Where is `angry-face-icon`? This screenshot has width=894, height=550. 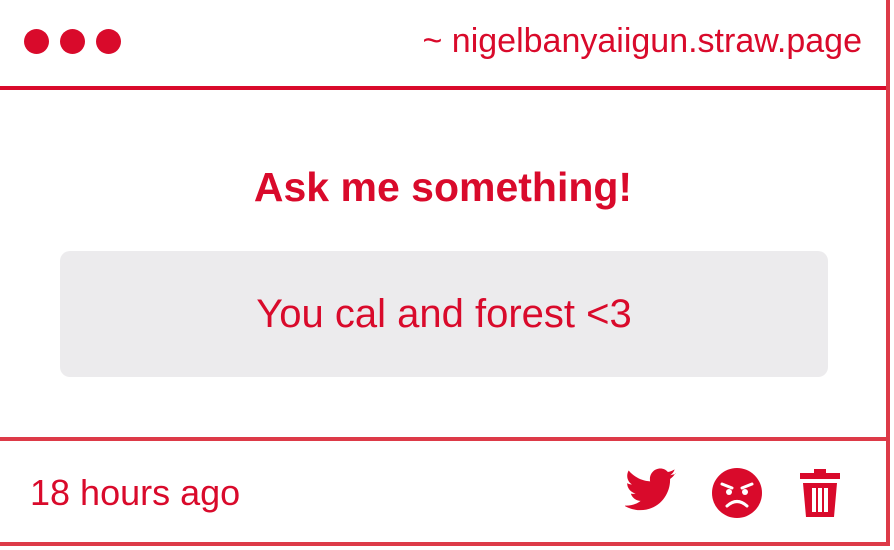 angry-face-icon is located at coordinates (737, 493).